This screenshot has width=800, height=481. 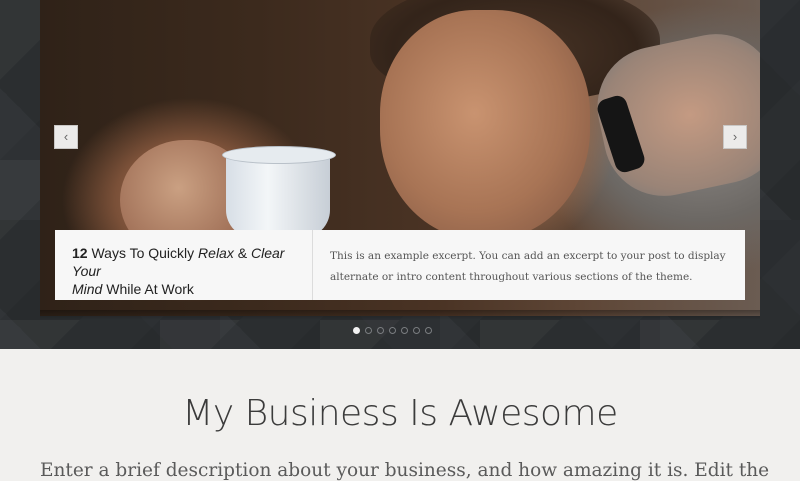 What do you see at coordinates (485, 125) in the screenshot?
I see `photo-face` at bounding box center [485, 125].